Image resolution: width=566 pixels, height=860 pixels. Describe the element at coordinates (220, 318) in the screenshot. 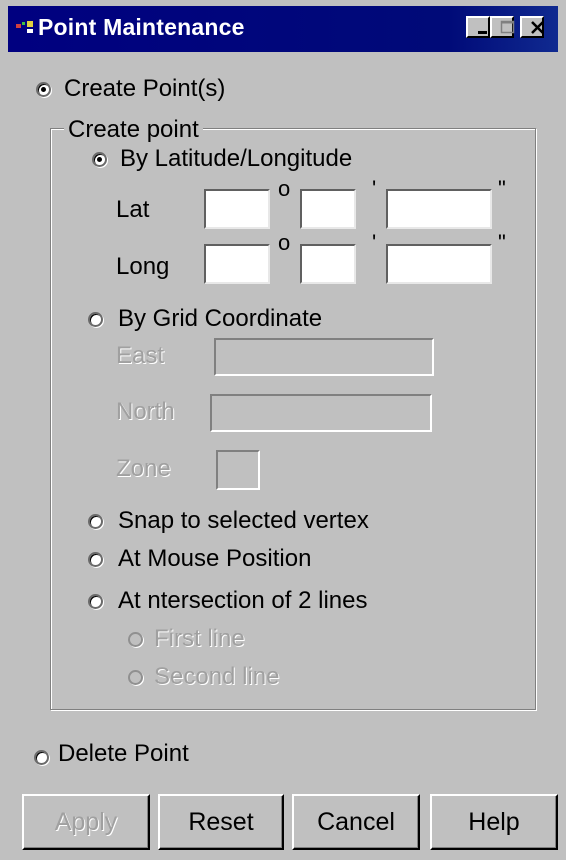

I see `by-grid-label: By Grid Coordinate` at that location.